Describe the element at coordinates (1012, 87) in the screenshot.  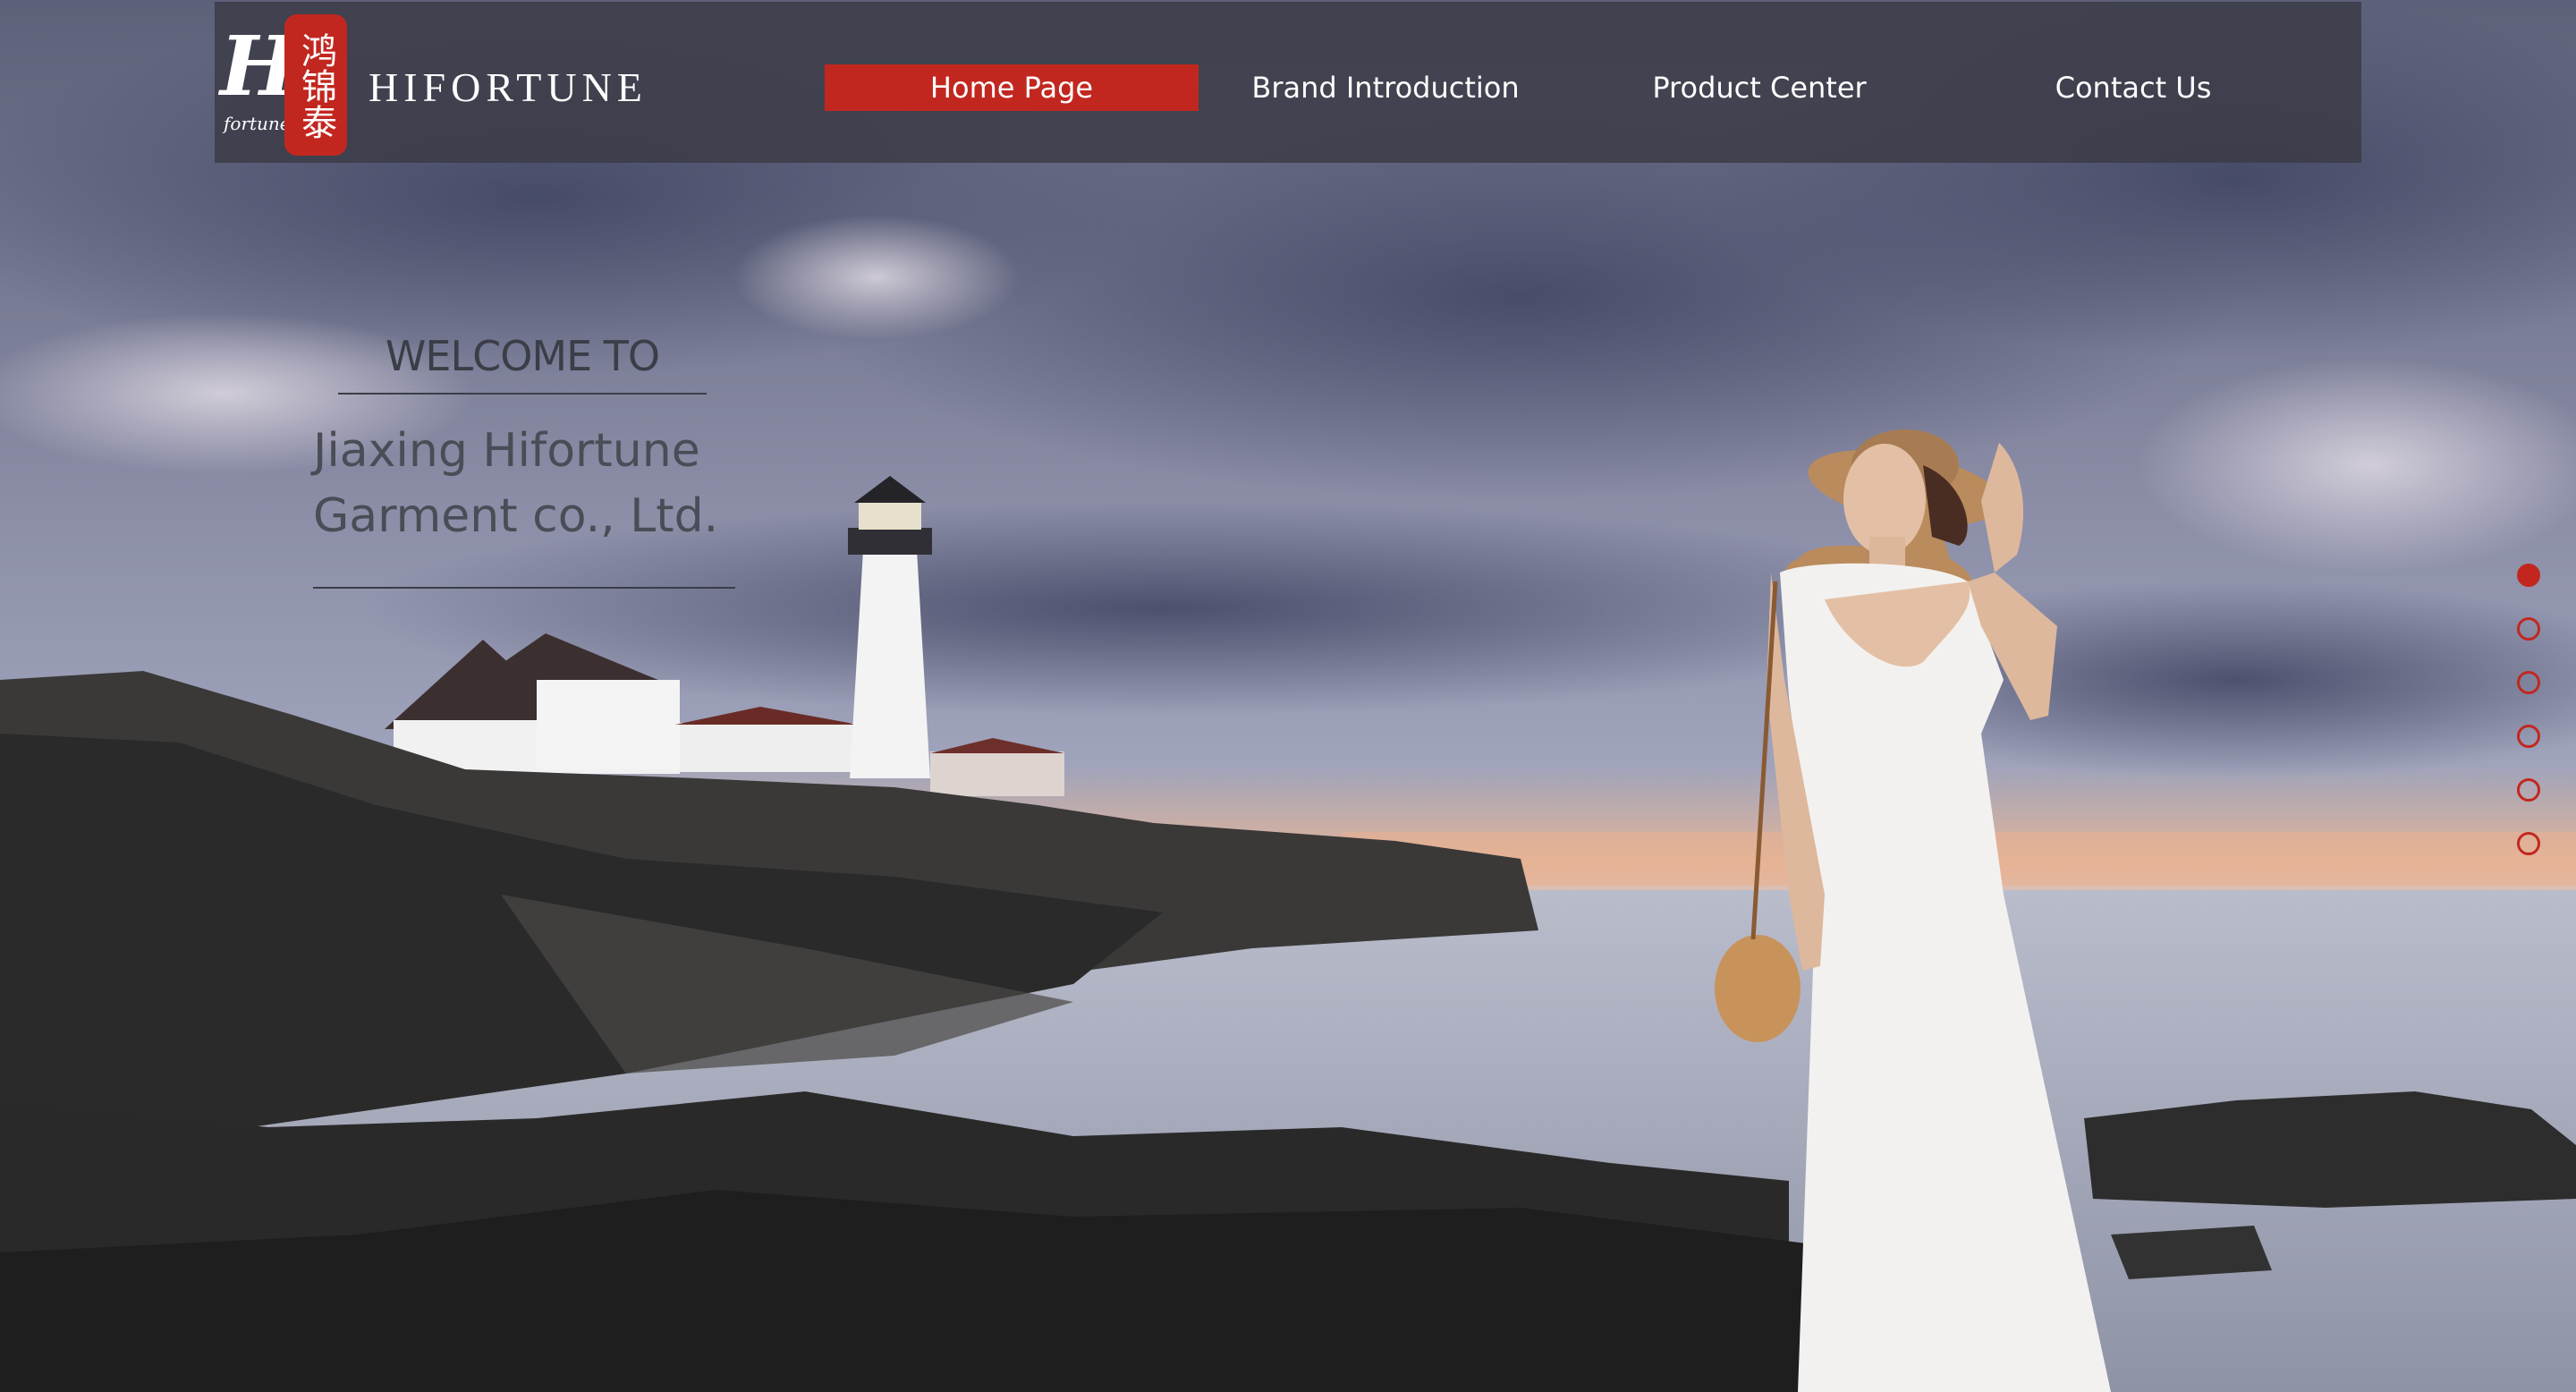
I see `nav-home-page: Home Page` at that location.